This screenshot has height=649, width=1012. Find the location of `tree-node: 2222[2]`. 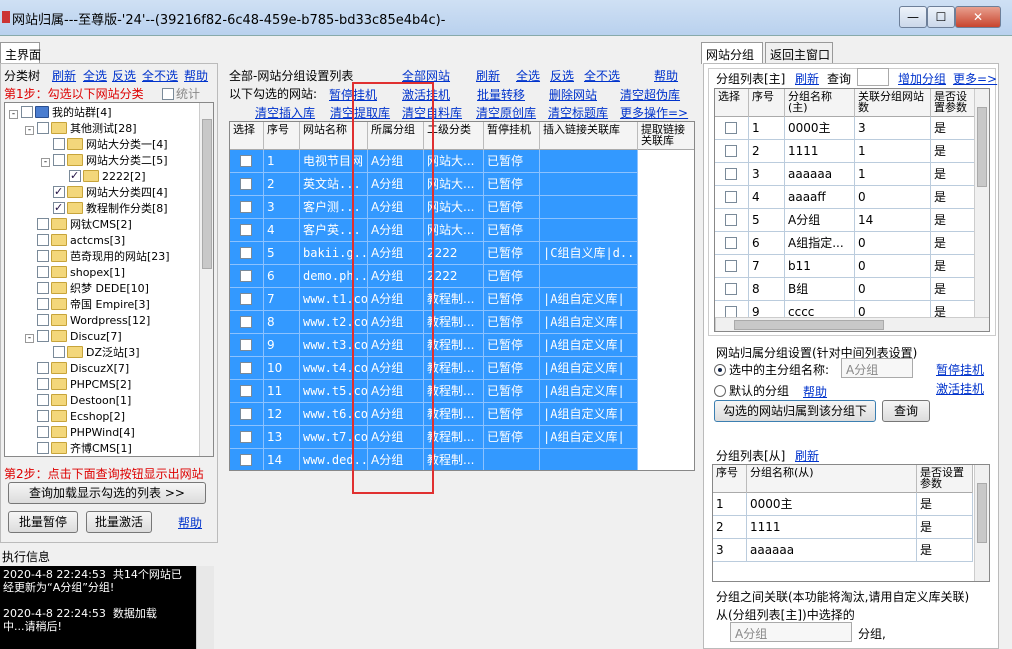

tree-node: 2222[2] is located at coordinates (101, 176).